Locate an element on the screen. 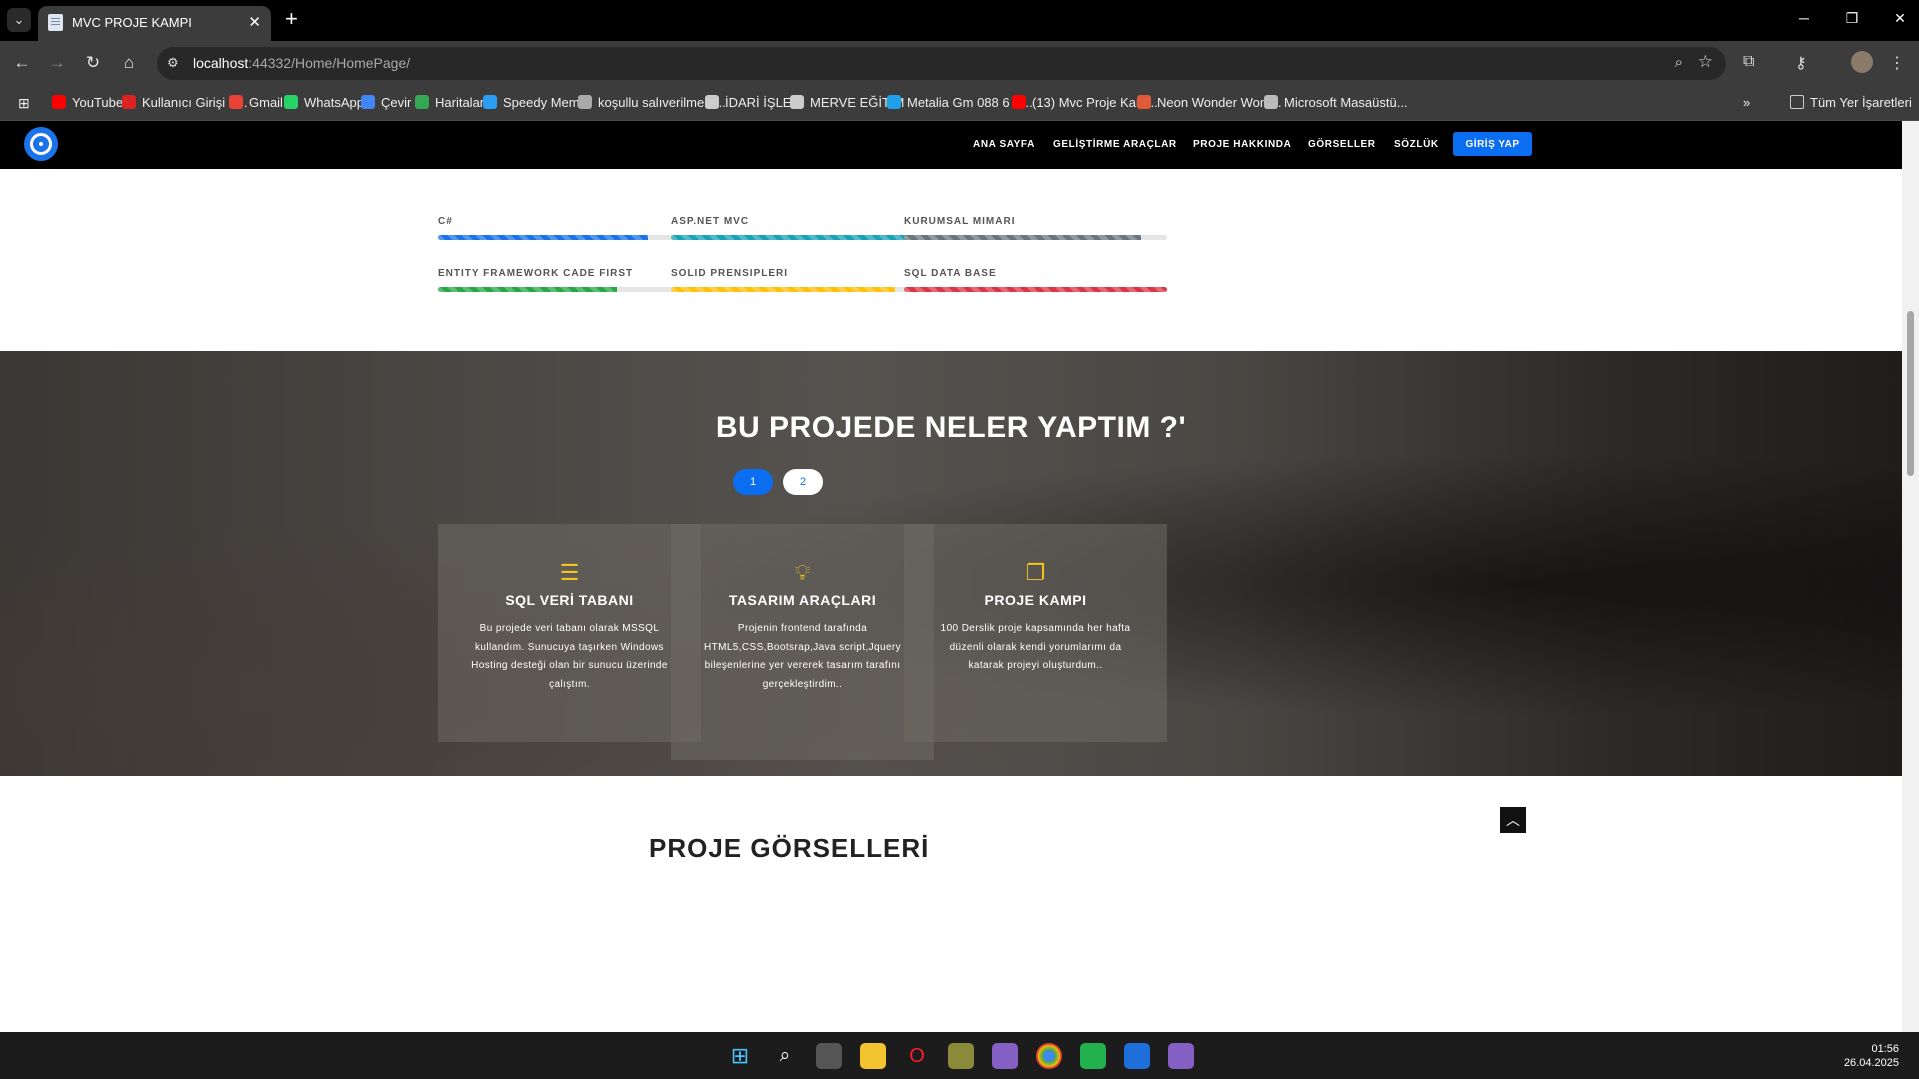  site-logo is located at coordinates (41, 144).